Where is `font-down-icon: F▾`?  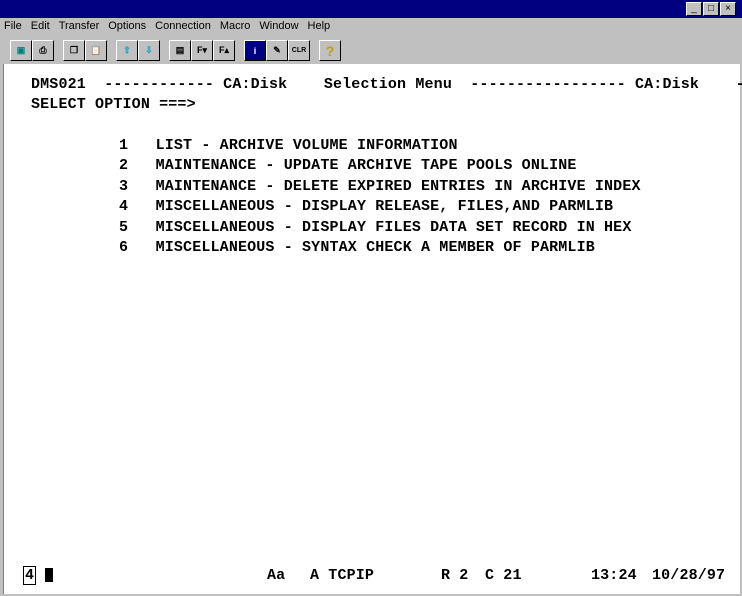
font-down-icon: F▾ is located at coordinates (202, 50).